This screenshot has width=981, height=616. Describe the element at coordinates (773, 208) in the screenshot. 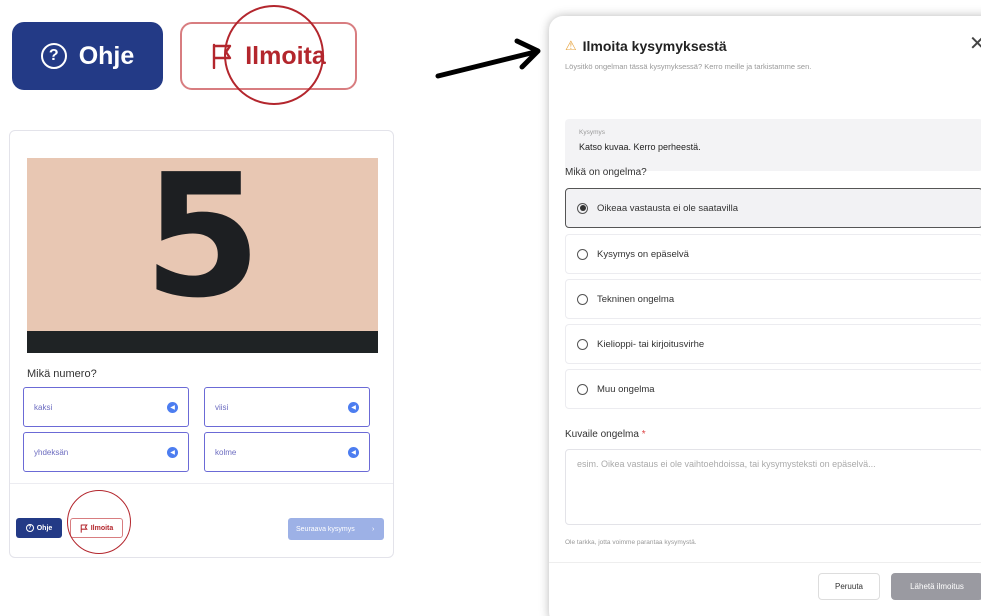

I see `problem-option: Oikeaa vastausta ei ole saatavilla` at that location.